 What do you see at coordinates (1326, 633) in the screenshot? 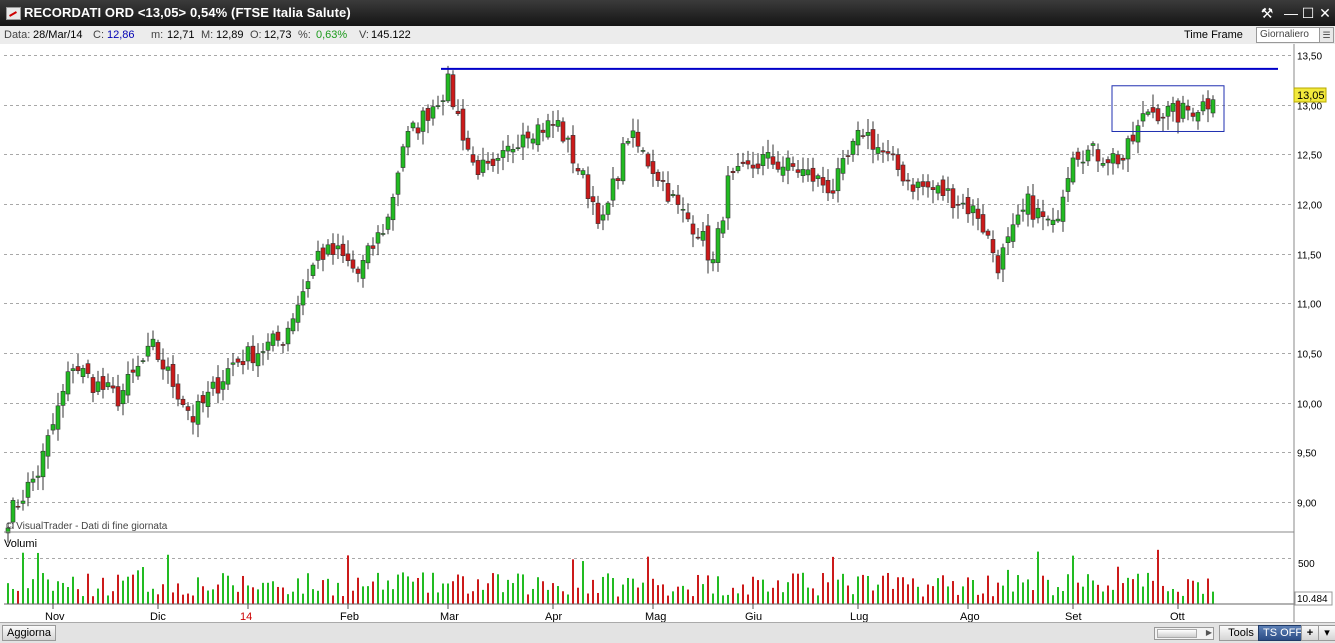
I see `scroll-arrows-icon: ▾` at bounding box center [1326, 633].